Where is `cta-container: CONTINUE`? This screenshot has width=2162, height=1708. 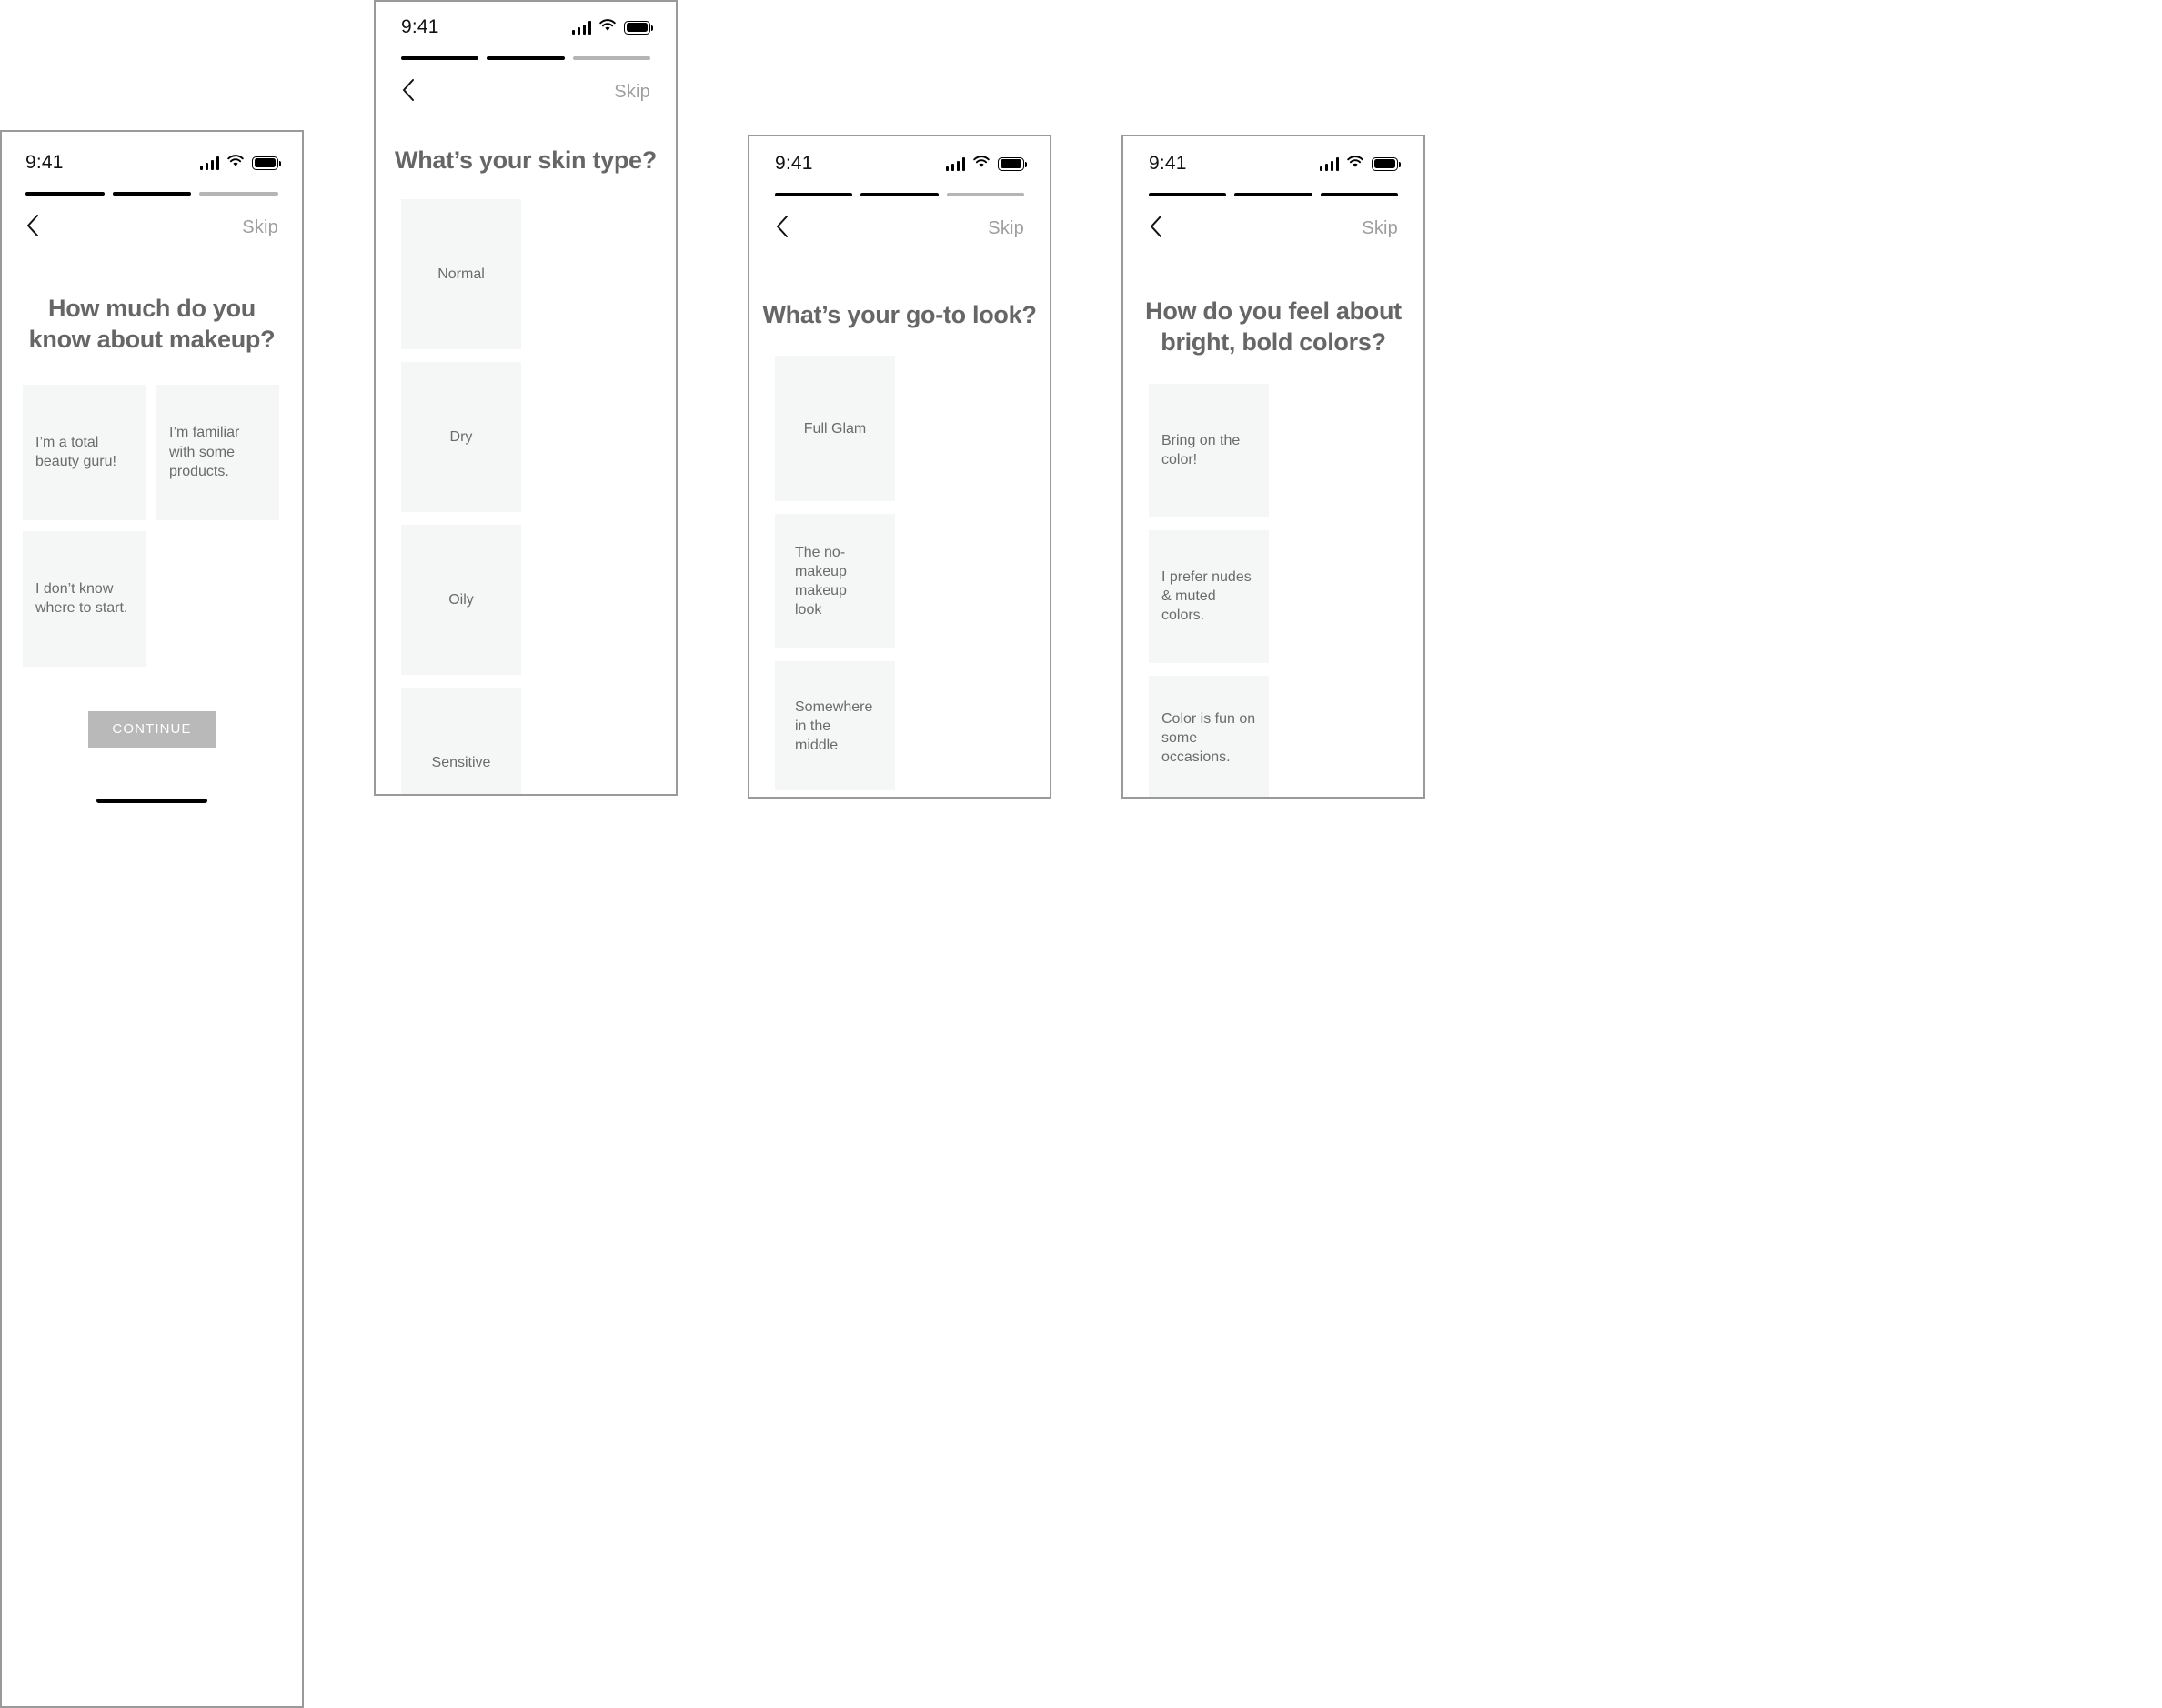
cta-container: CONTINUE is located at coordinates (152, 729).